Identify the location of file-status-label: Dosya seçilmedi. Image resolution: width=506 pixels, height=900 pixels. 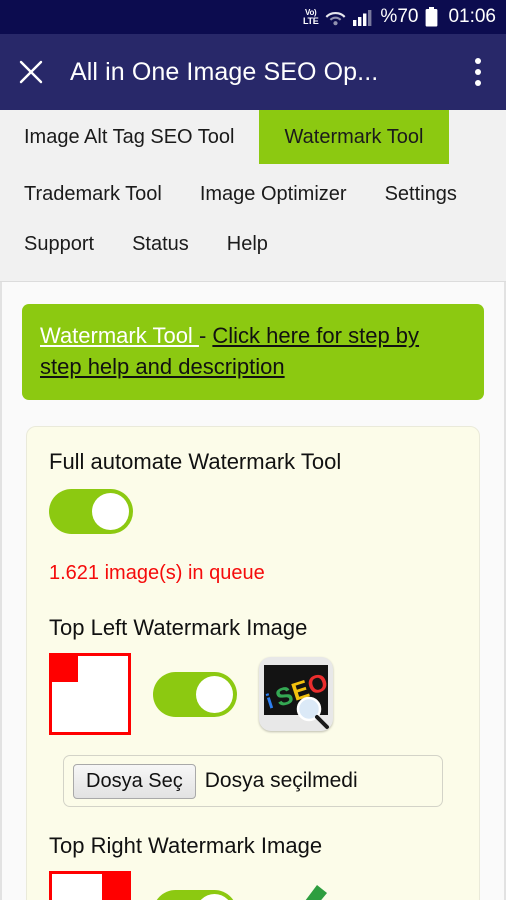
(281, 780).